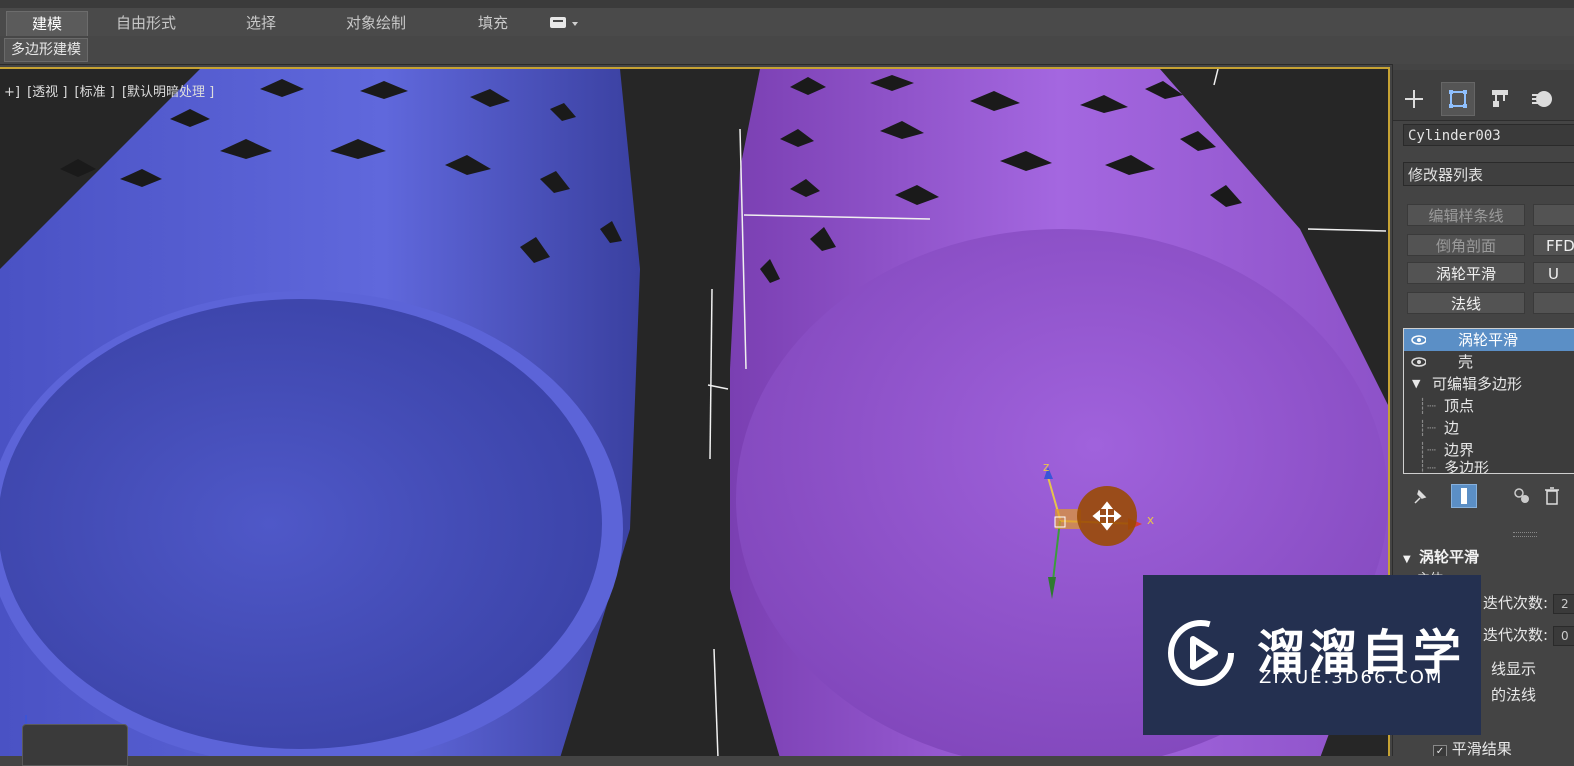 The height and width of the screenshot is (766, 1574). I want to click on stack-item-polygon: ┊┈ 多边形, so click(1489, 465).